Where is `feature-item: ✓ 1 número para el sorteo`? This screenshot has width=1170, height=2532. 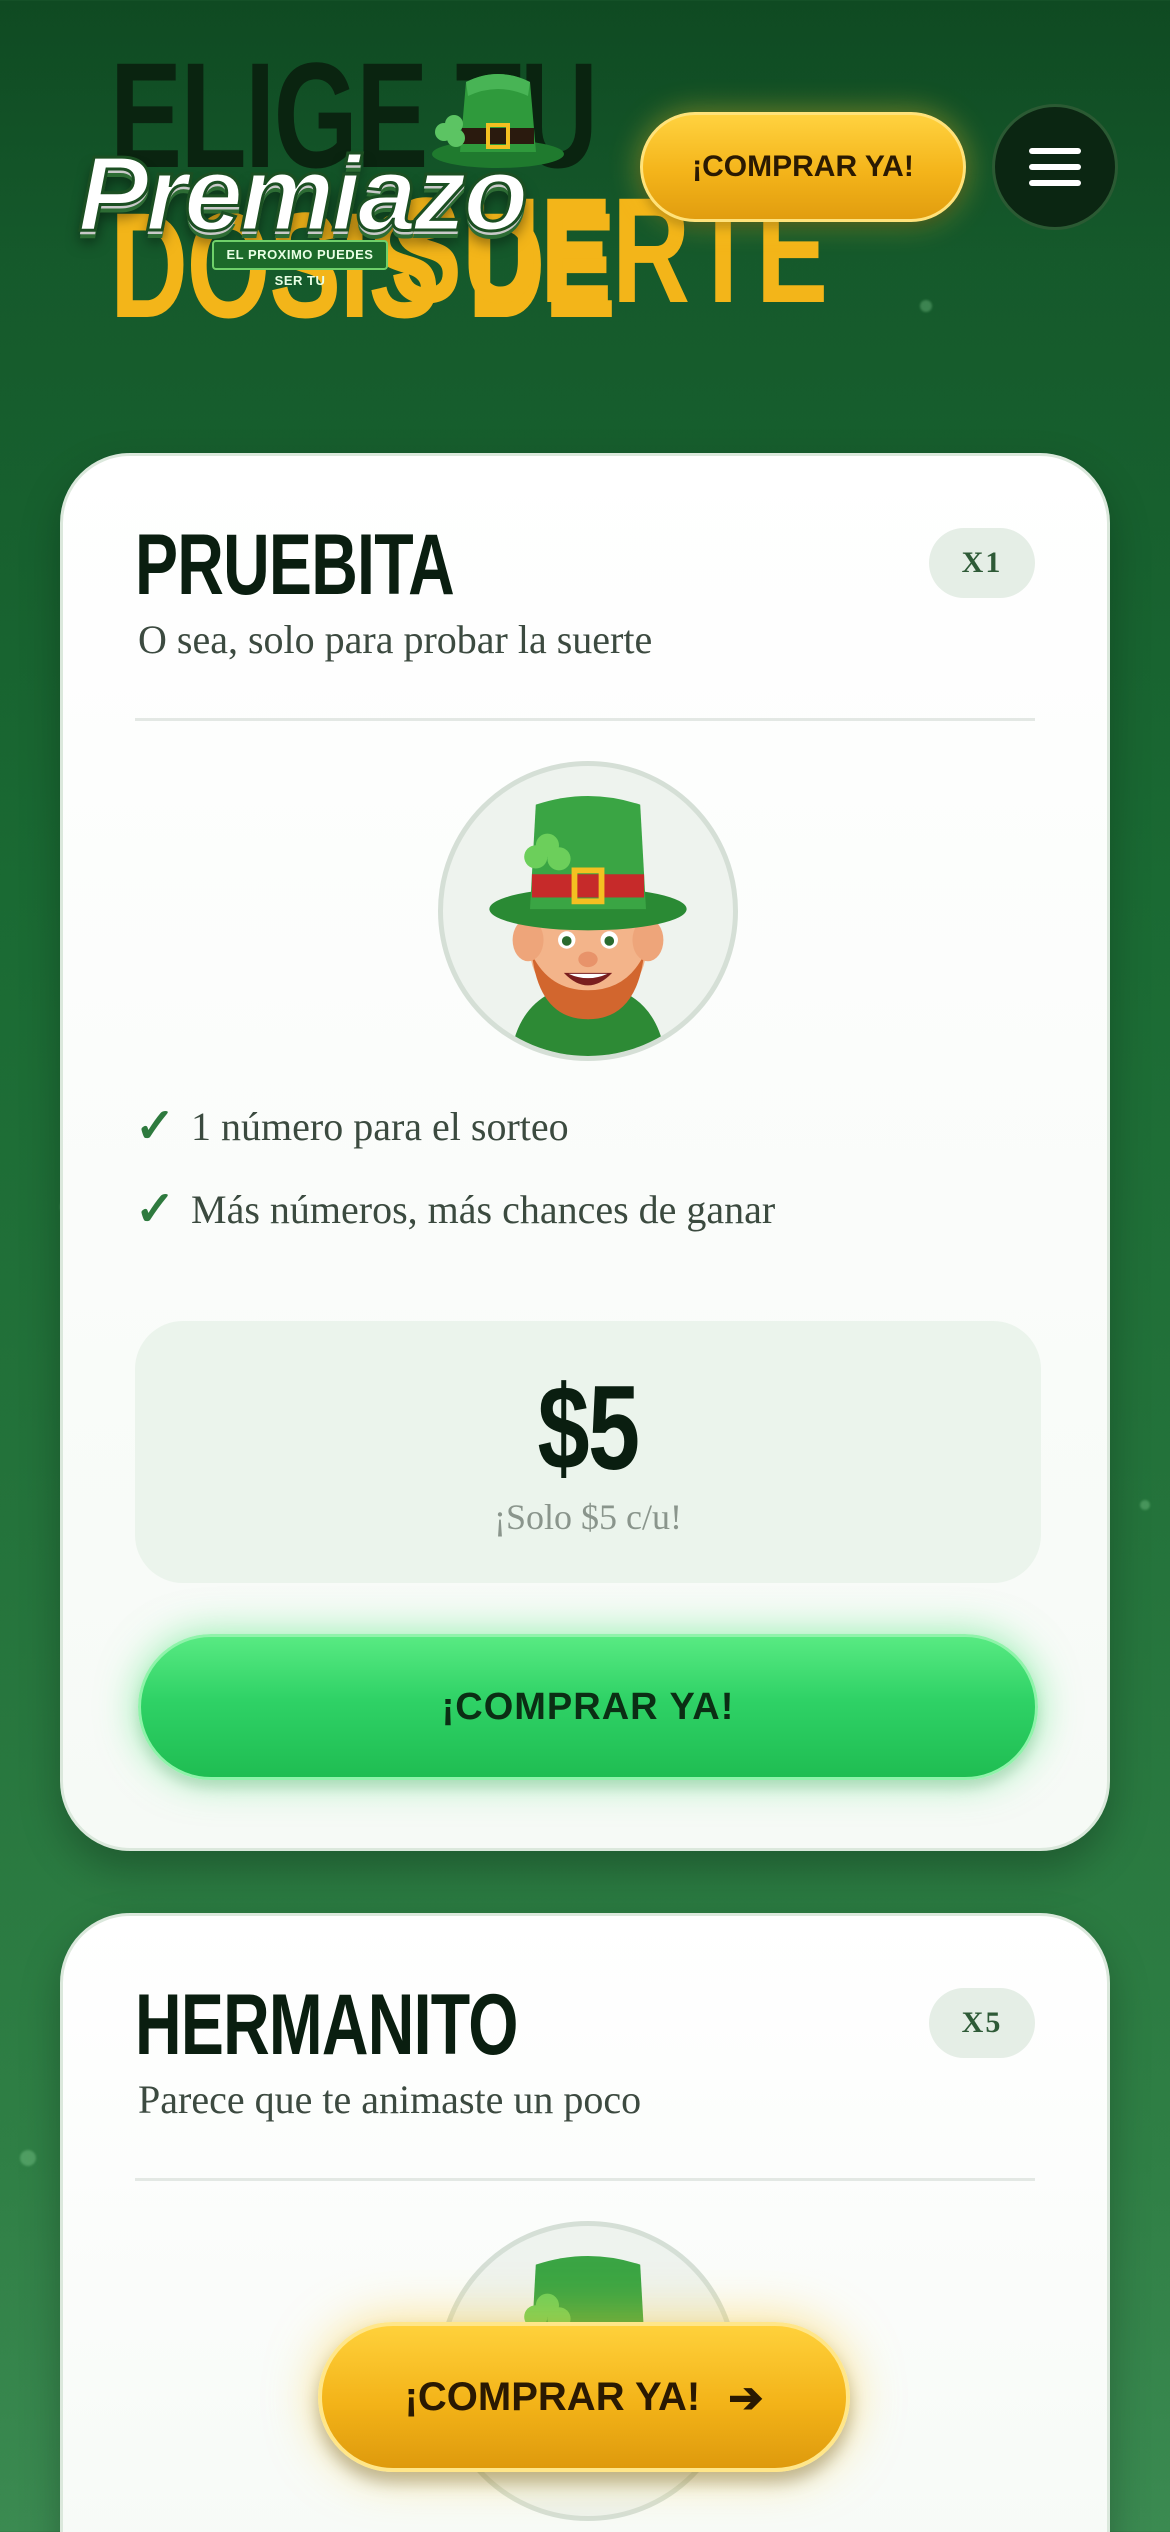 feature-item: ✓ 1 número para el sorteo is located at coordinates (352, 1126).